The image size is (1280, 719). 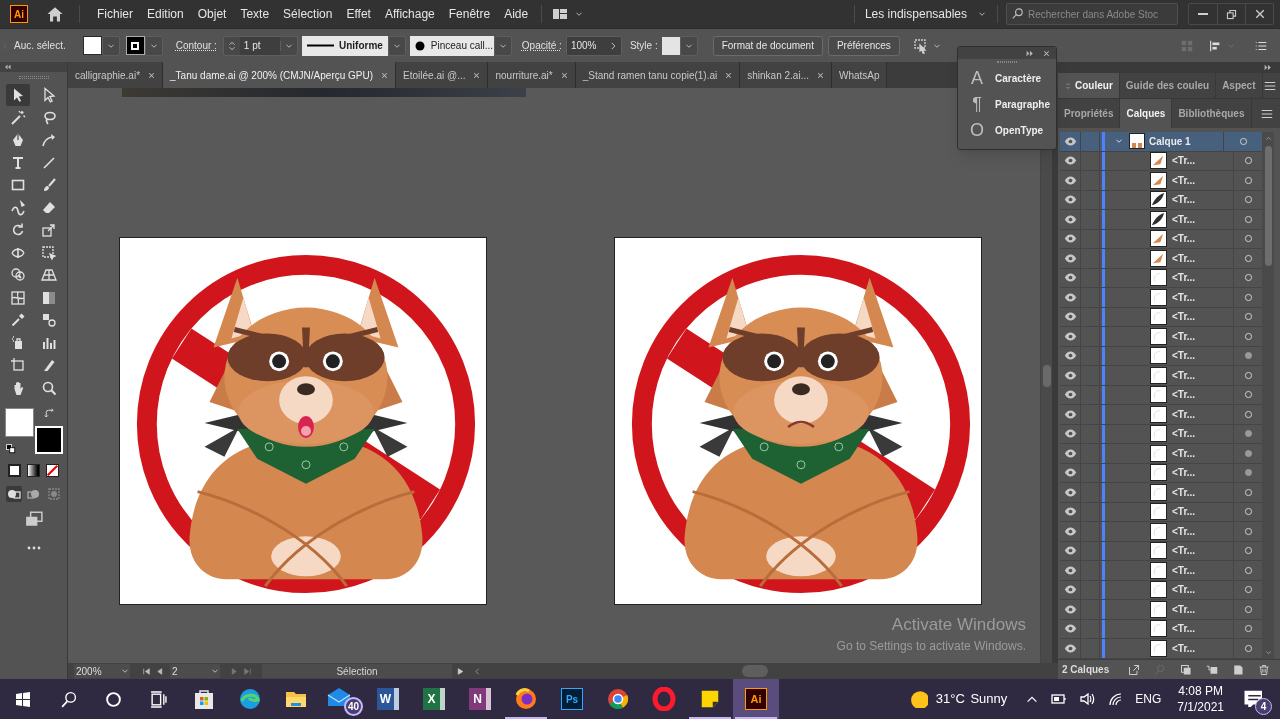 What do you see at coordinates (1089, 85) in the screenshot?
I see `panel-tab: Couleur` at bounding box center [1089, 85].